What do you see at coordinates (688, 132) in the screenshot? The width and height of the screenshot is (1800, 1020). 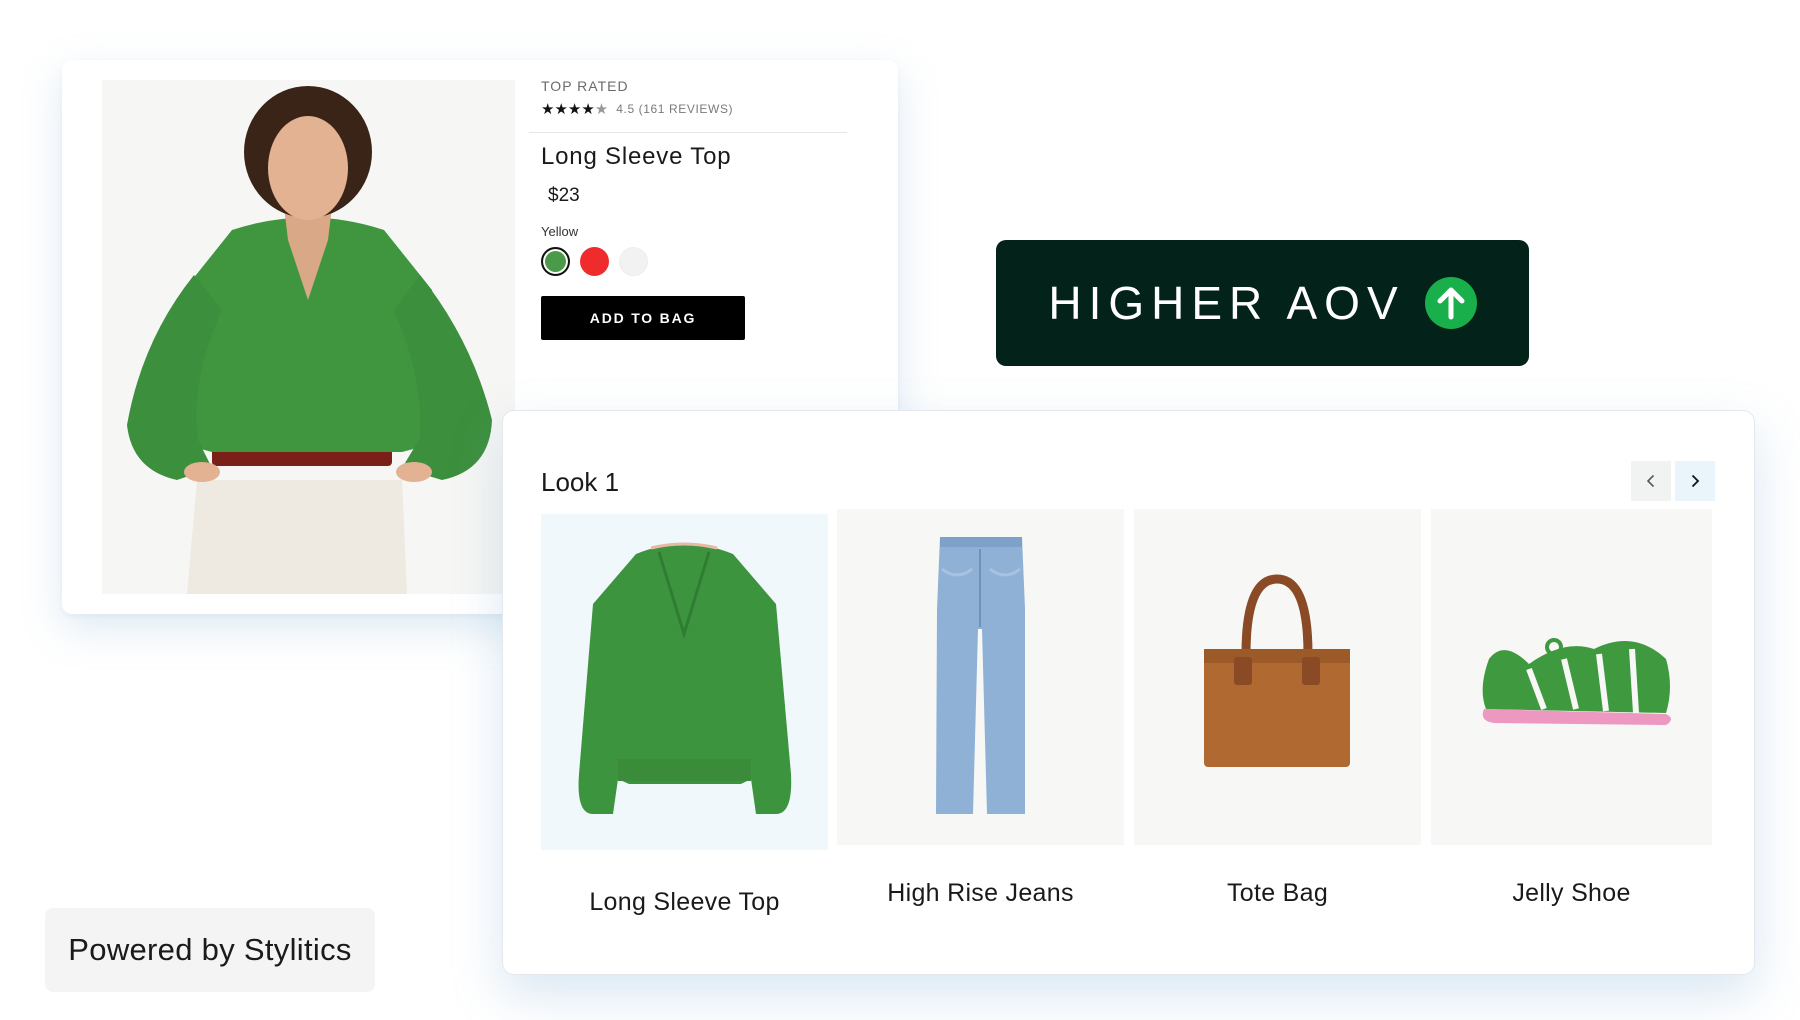 I see `divider` at bounding box center [688, 132].